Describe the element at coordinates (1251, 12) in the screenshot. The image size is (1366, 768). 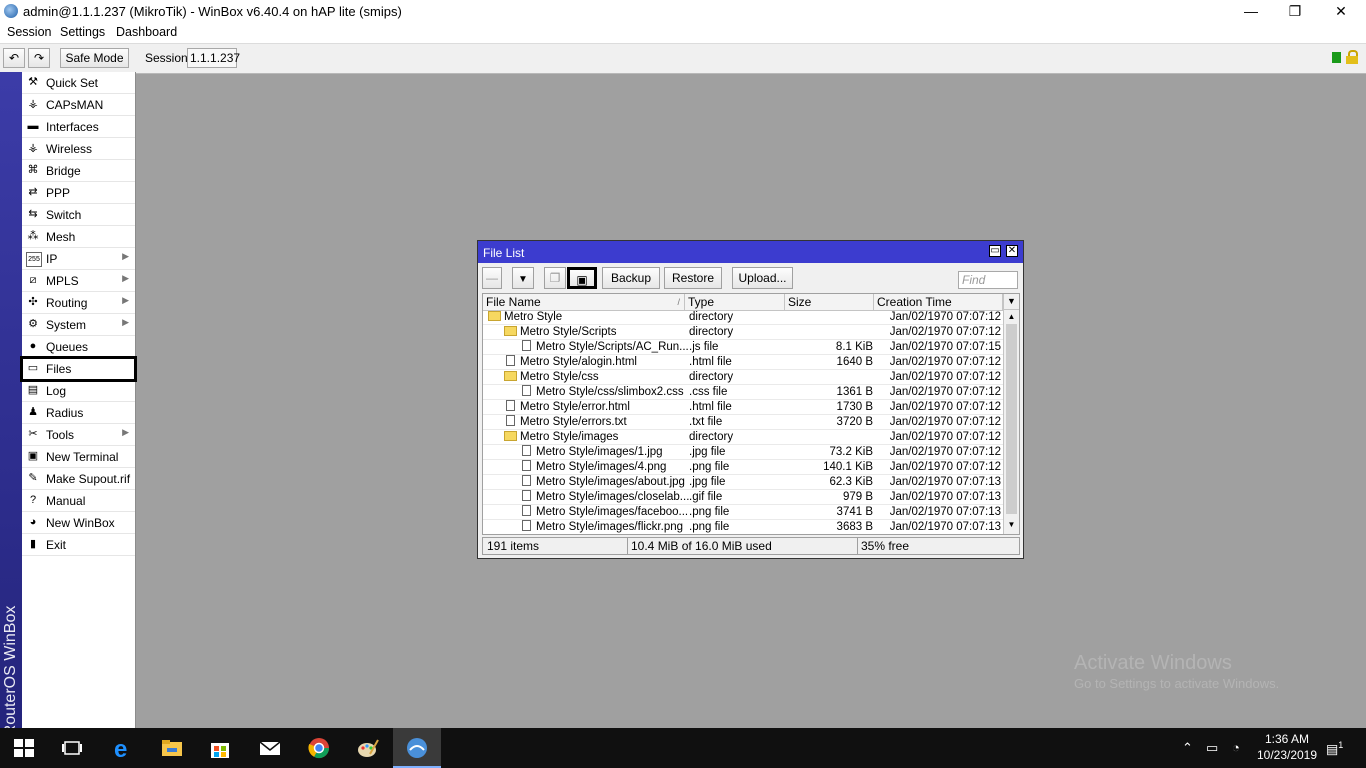
I see `minimize-button: —` at that location.